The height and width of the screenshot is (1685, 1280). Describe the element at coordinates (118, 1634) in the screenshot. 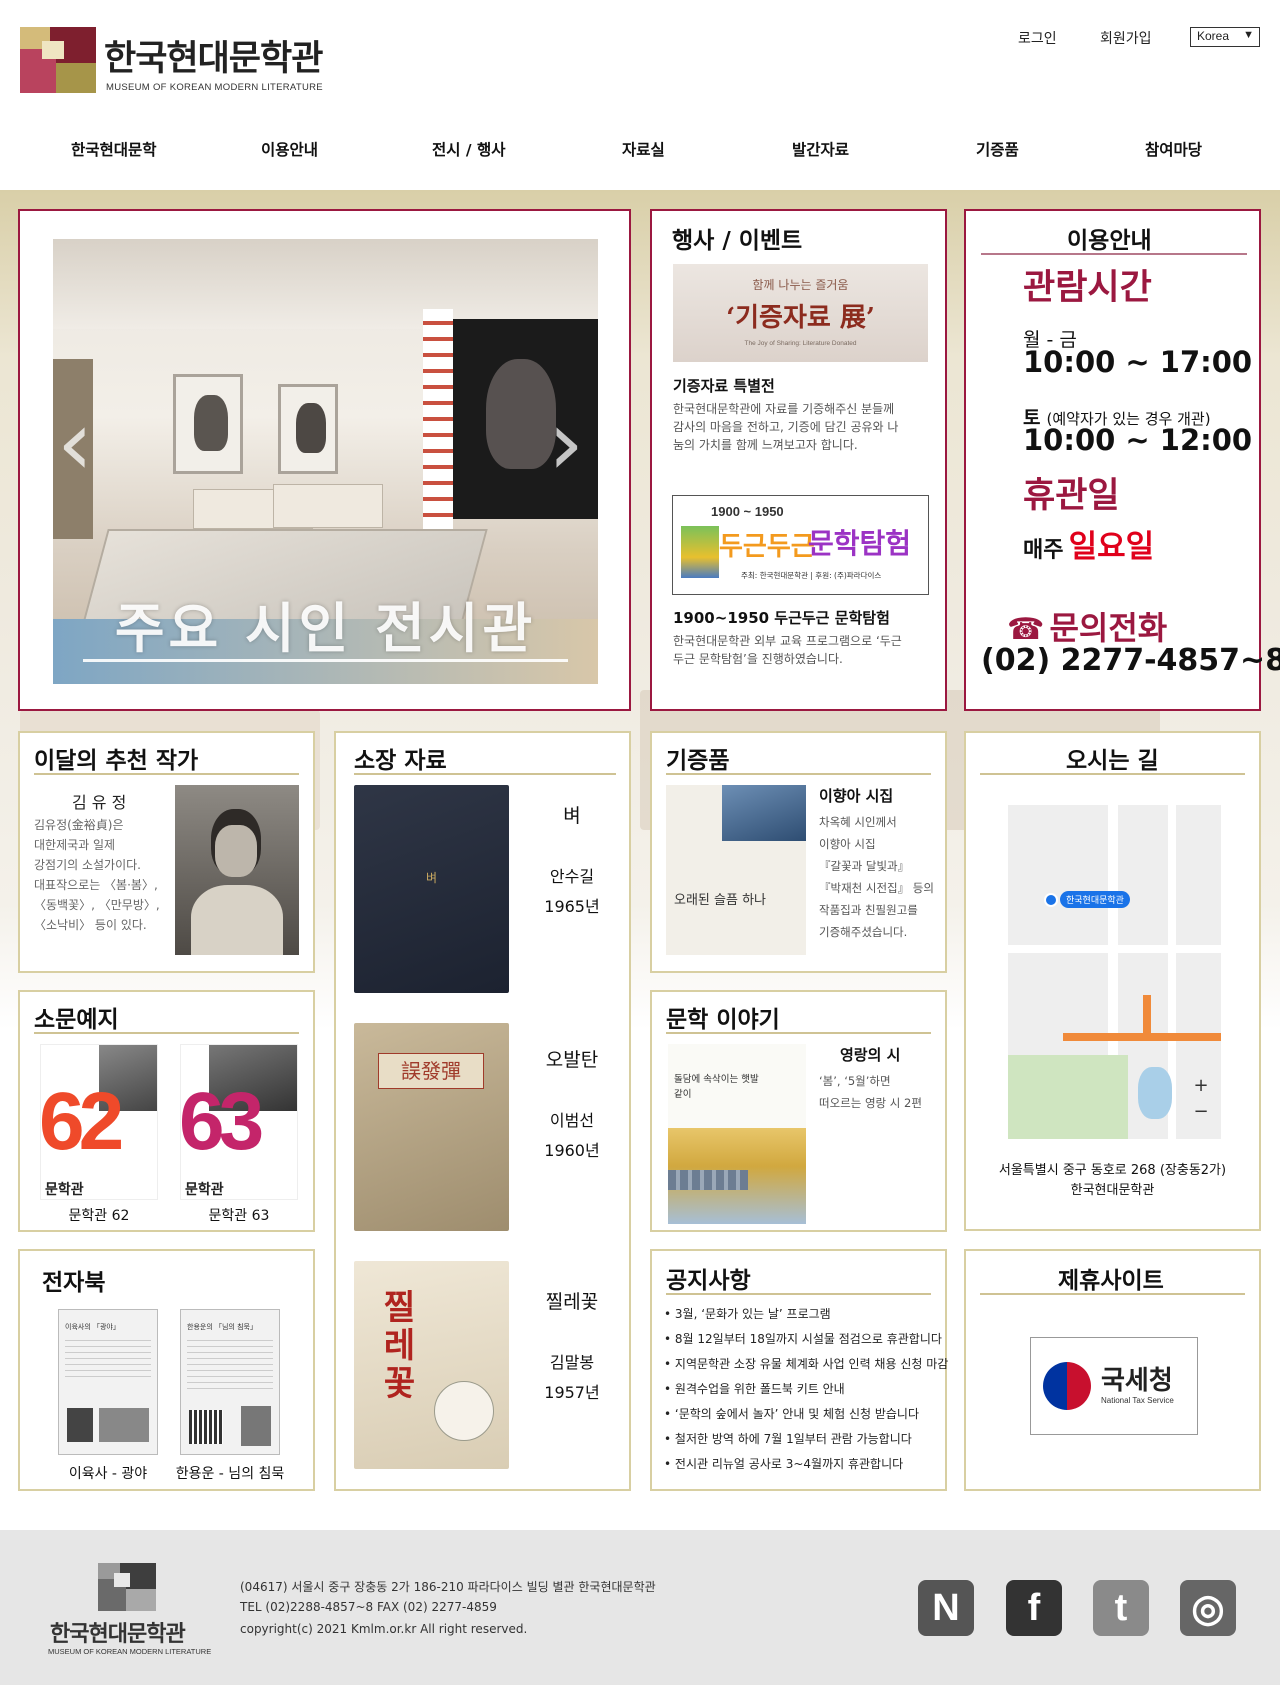

I see `footer-logo-title: 한국현대문학관` at that location.